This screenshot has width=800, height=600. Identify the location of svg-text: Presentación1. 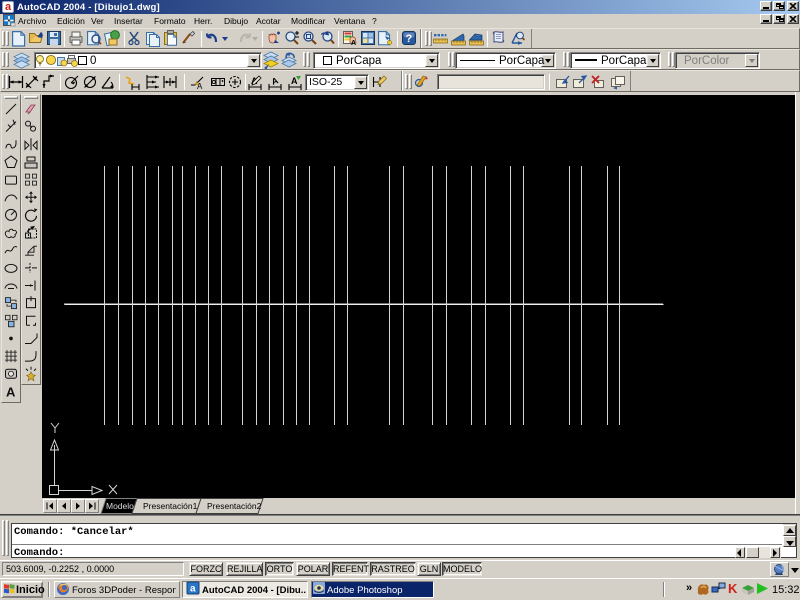
(170, 506).